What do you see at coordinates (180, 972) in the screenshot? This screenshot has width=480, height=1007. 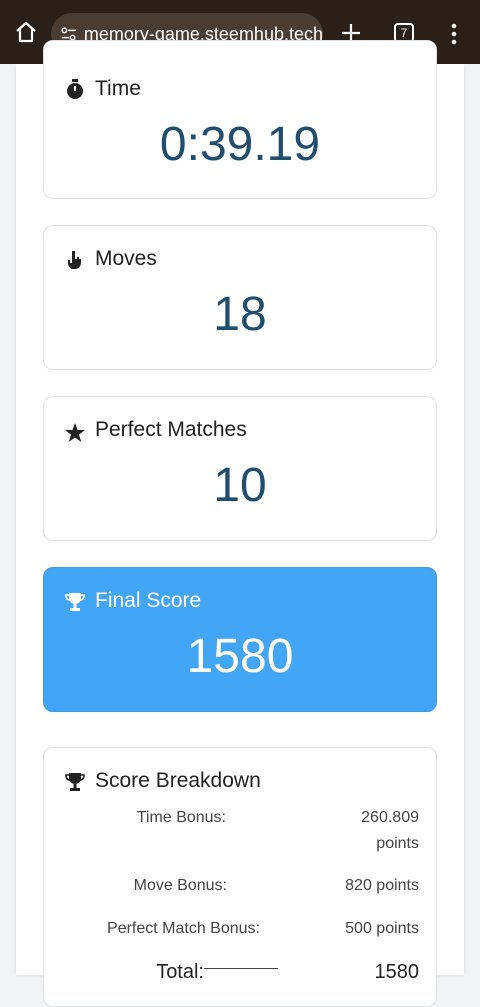 I see `total-label: Total:` at bounding box center [180, 972].